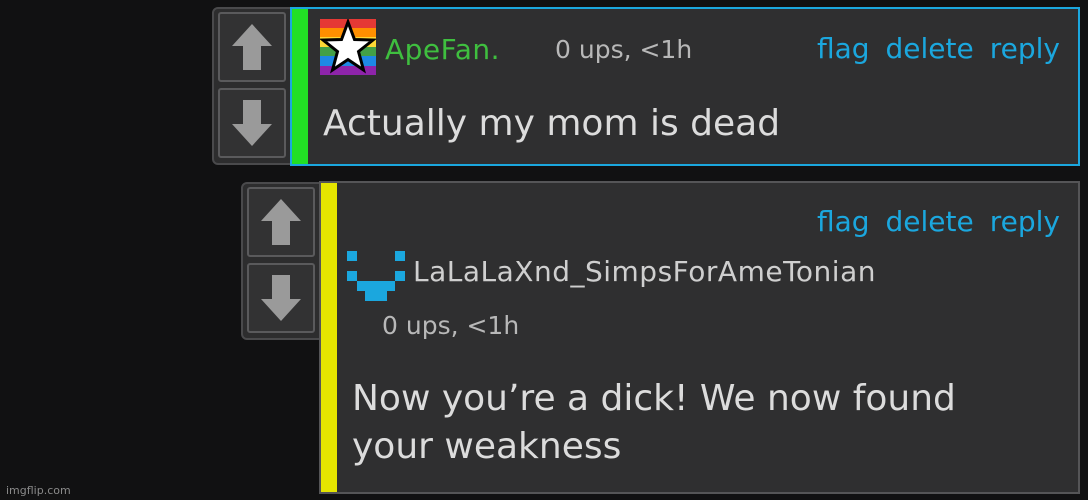 This screenshot has height=500, width=1088. What do you see at coordinates (451, 325) in the screenshot?
I see `comment-meta-2: 0 ups, <1h` at bounding box center [451, 325].